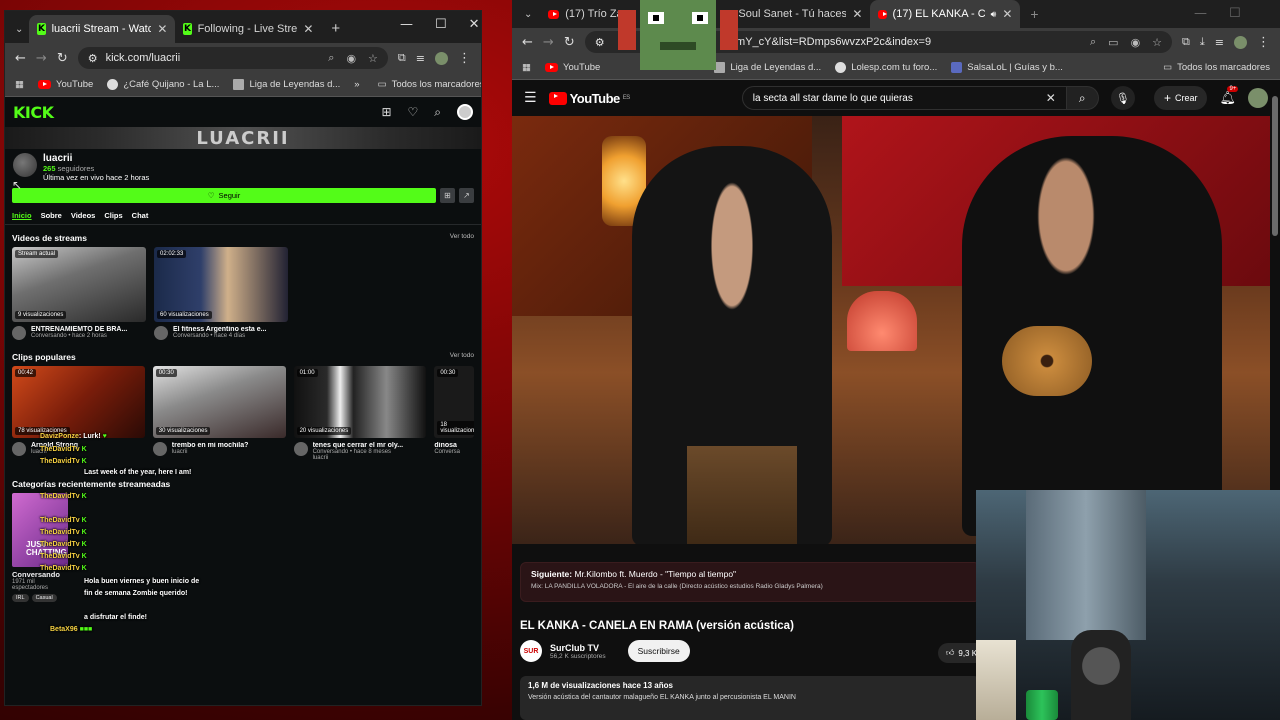 This screenshot has width=1280, height=720. I want to click on tab-kick-stream: K luacrii Stream - Watch Live on ✕, so click(102, 29).